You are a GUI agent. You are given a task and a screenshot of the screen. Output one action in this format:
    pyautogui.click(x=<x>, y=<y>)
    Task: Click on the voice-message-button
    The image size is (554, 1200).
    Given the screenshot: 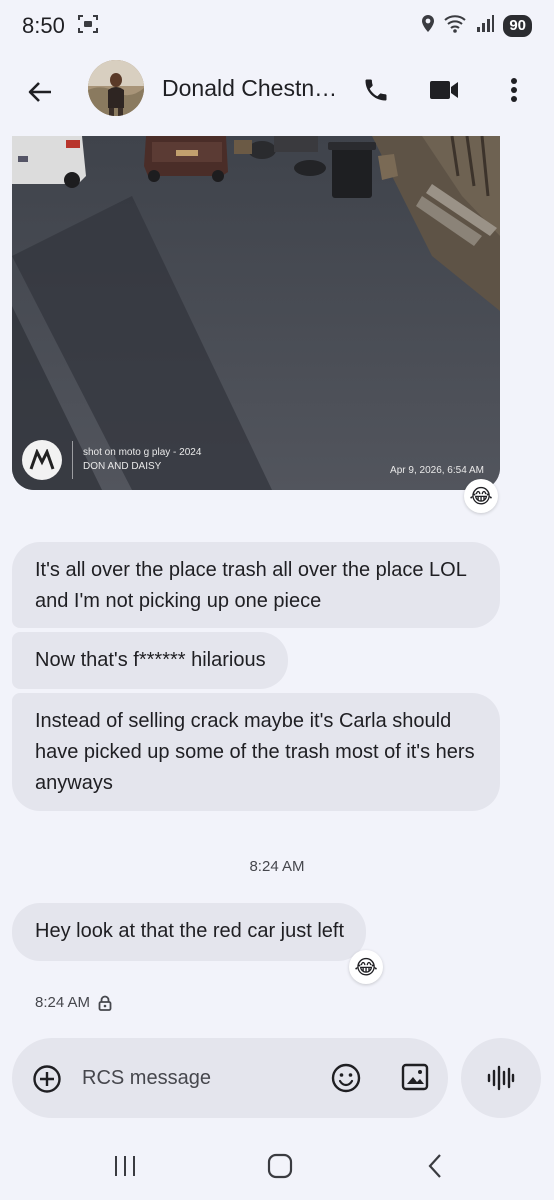 What is the action you would take?
    pyautogui.click(x=501, y=1078)
    